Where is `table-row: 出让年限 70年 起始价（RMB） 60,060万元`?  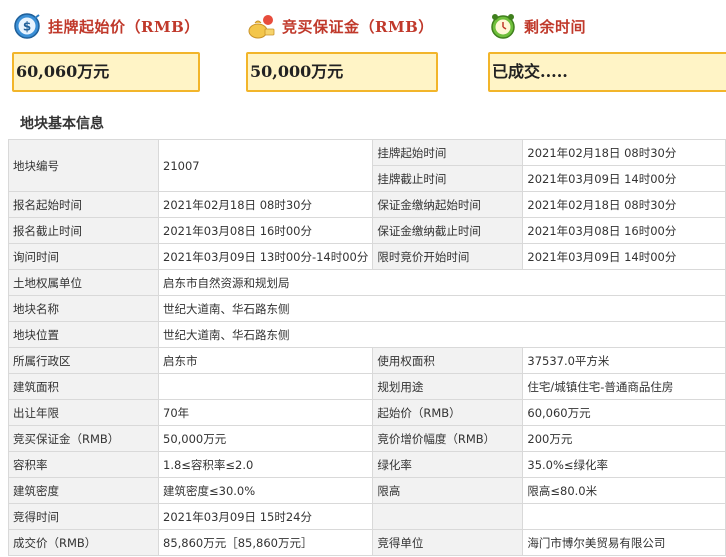
table-row: 出让年限 70年 起始价（RMB） 60,060万元 is located at coordinates (367, 412).